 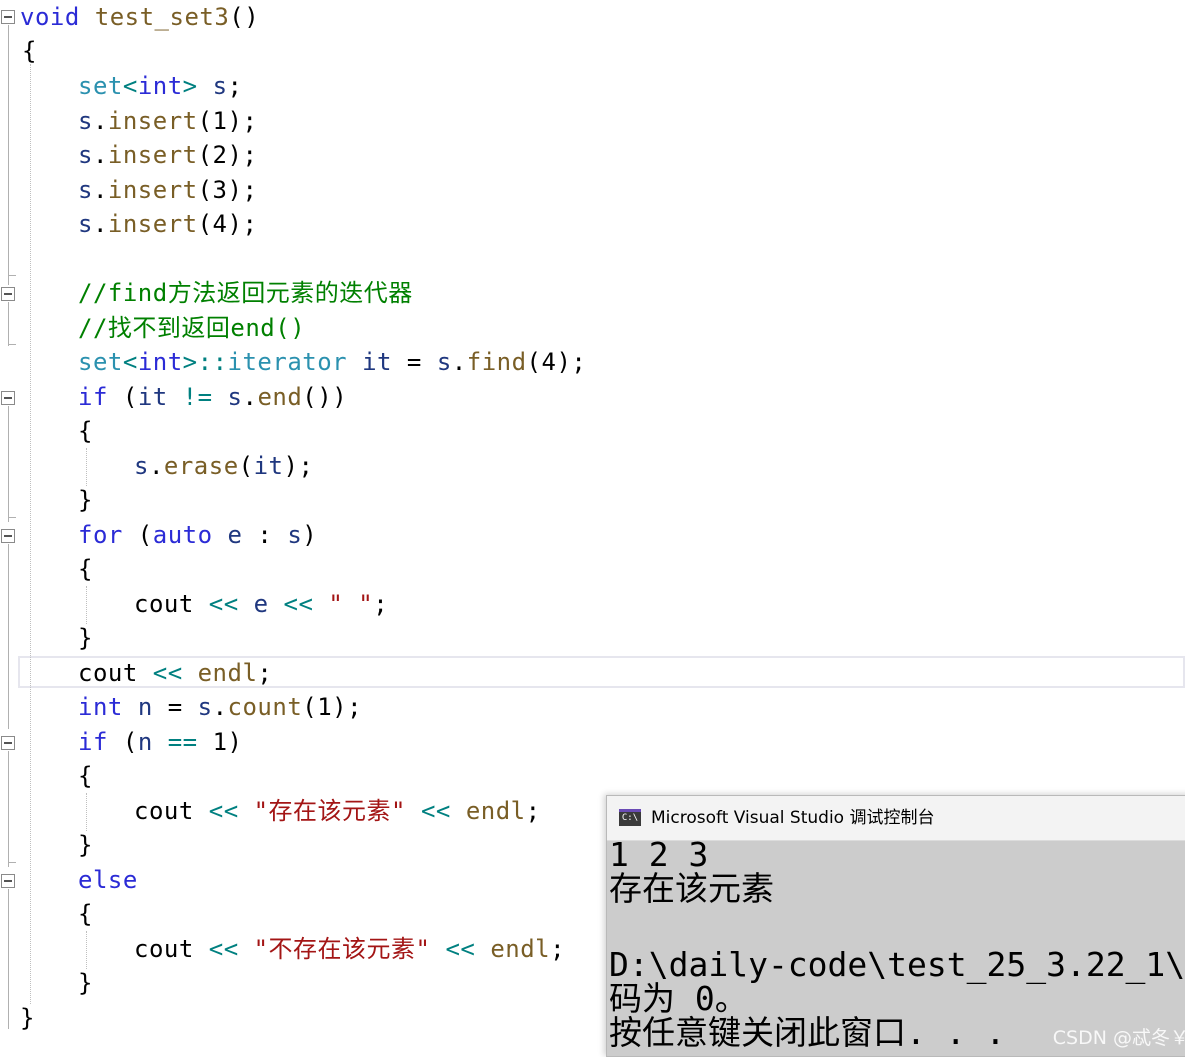 I want to click on code-token: "不存在该元素", so click(x=342, y=949).